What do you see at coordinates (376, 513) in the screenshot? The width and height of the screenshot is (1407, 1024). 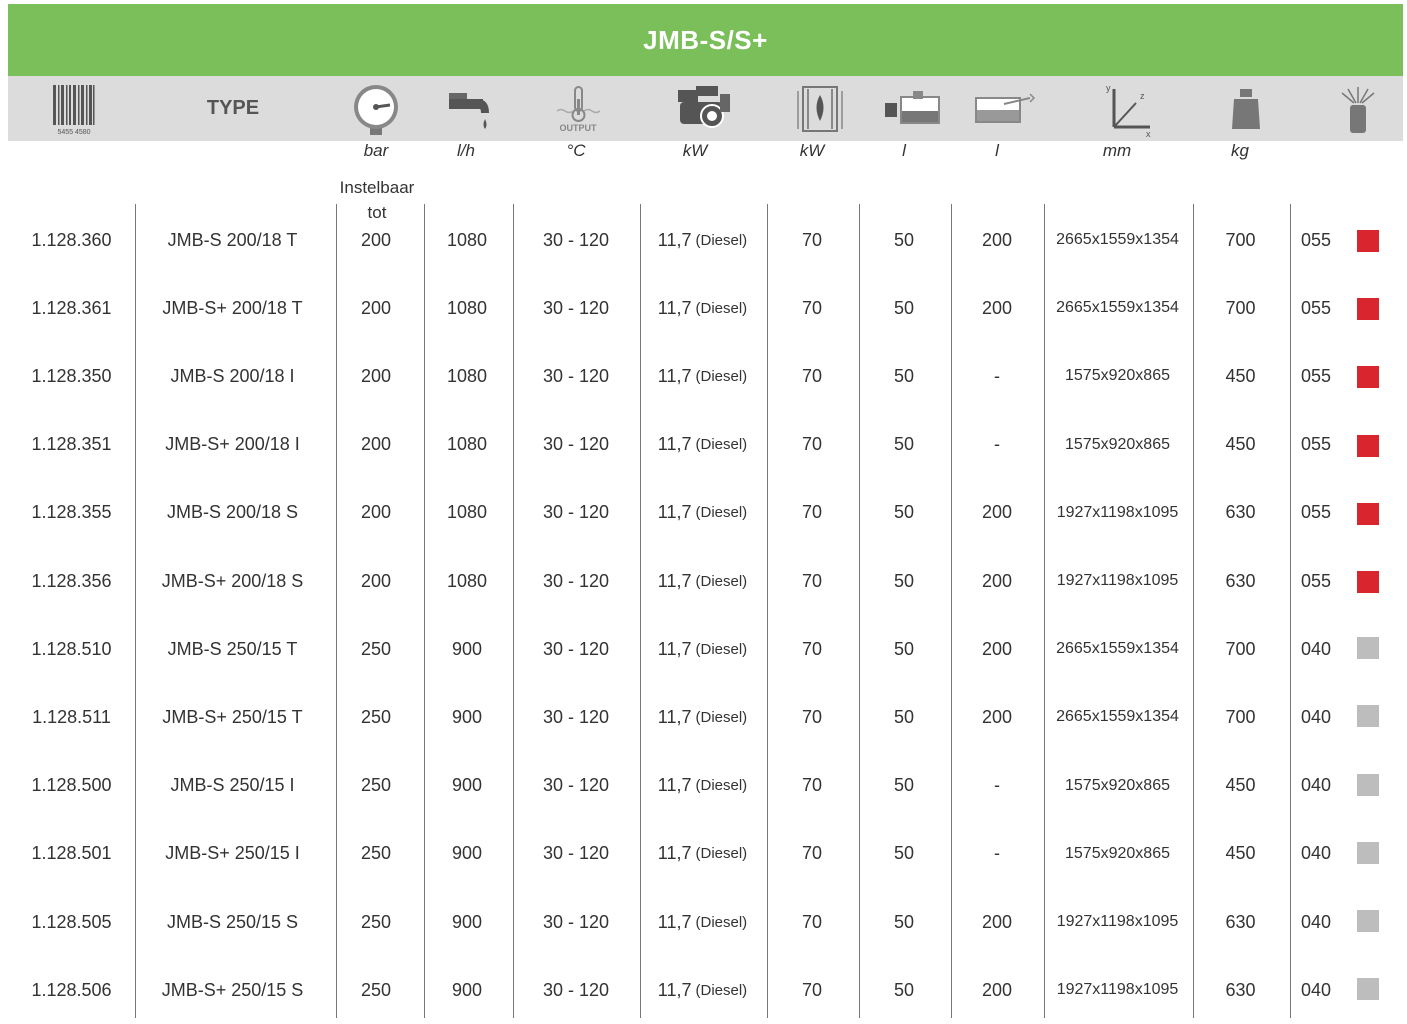 I see `cell-bar: 200` at bounding box center [376, 513].